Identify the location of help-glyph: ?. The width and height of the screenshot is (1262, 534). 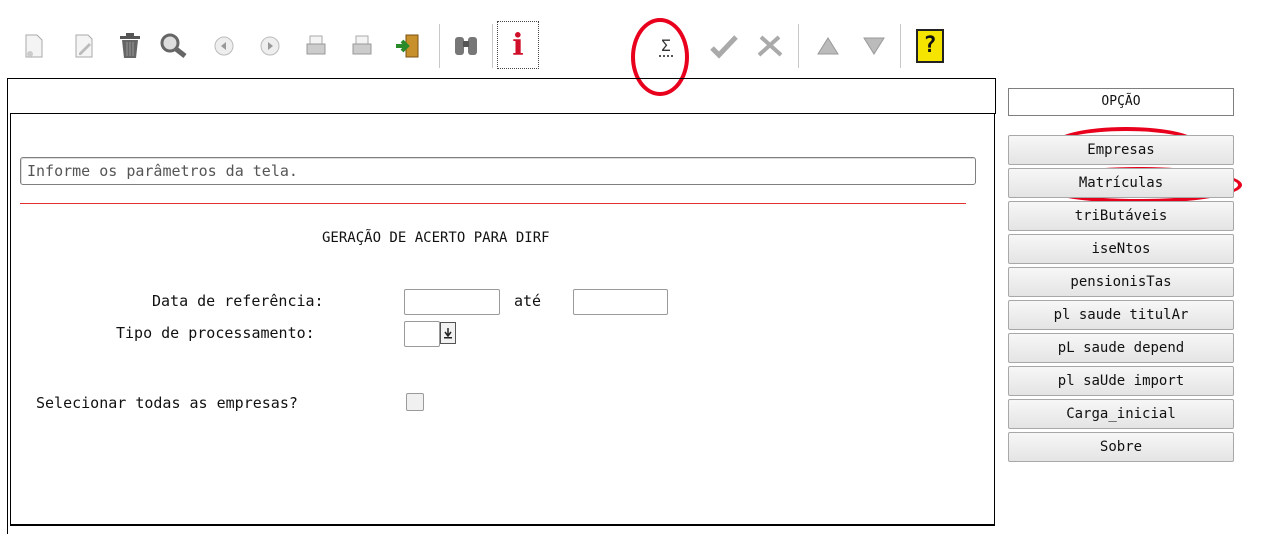
(930, 46).